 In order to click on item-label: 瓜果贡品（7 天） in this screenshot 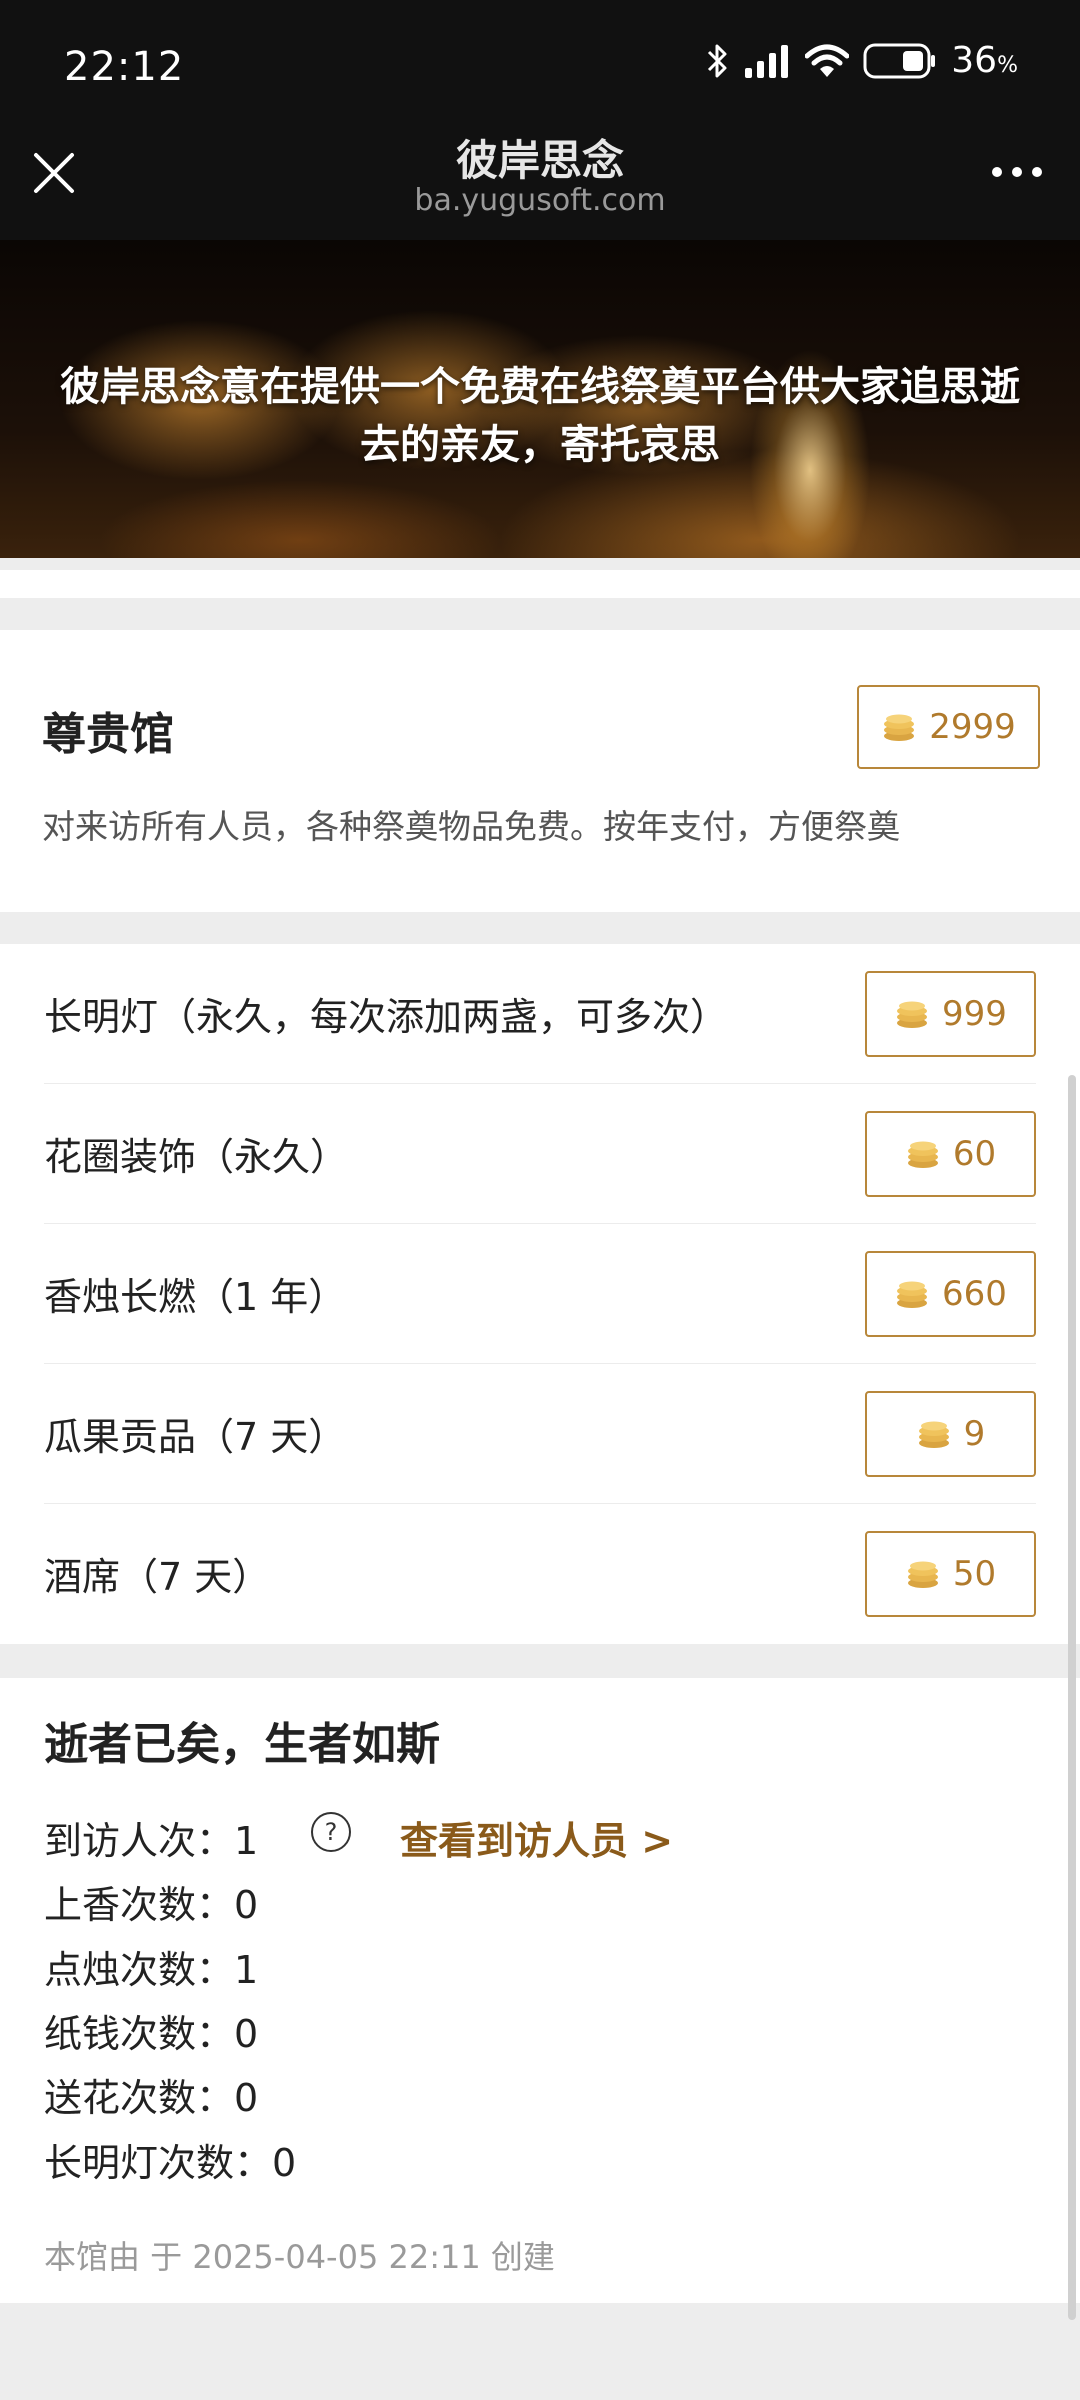, I will do `click(195, 1437)`.